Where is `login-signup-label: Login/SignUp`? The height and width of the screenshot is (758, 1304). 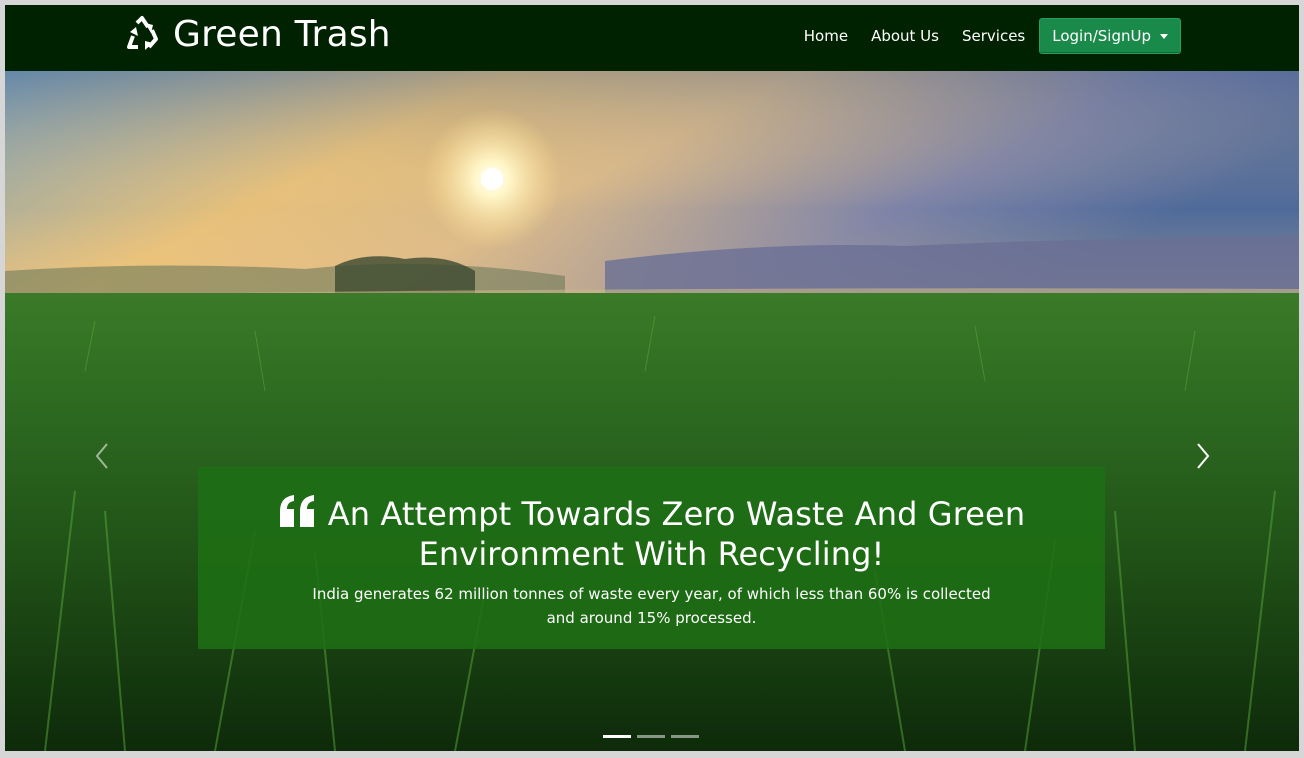
login-signup-label: Login/SignUp is located at coordinates (1101, 36).